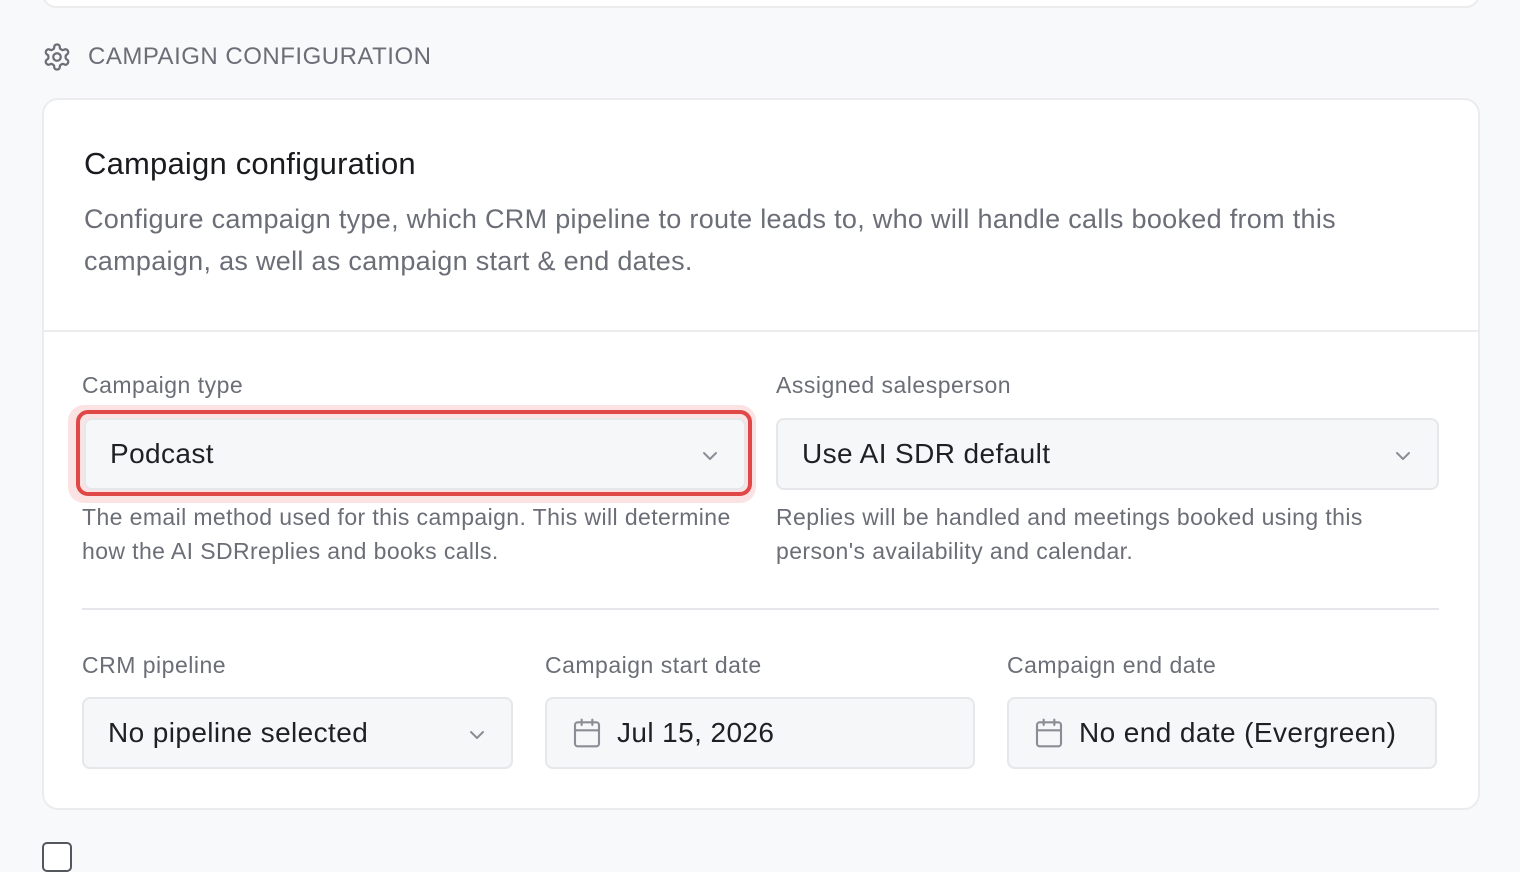  Describe the element at coordinates (57, 57) in the screenshot. I see `gear-icon` at that location.